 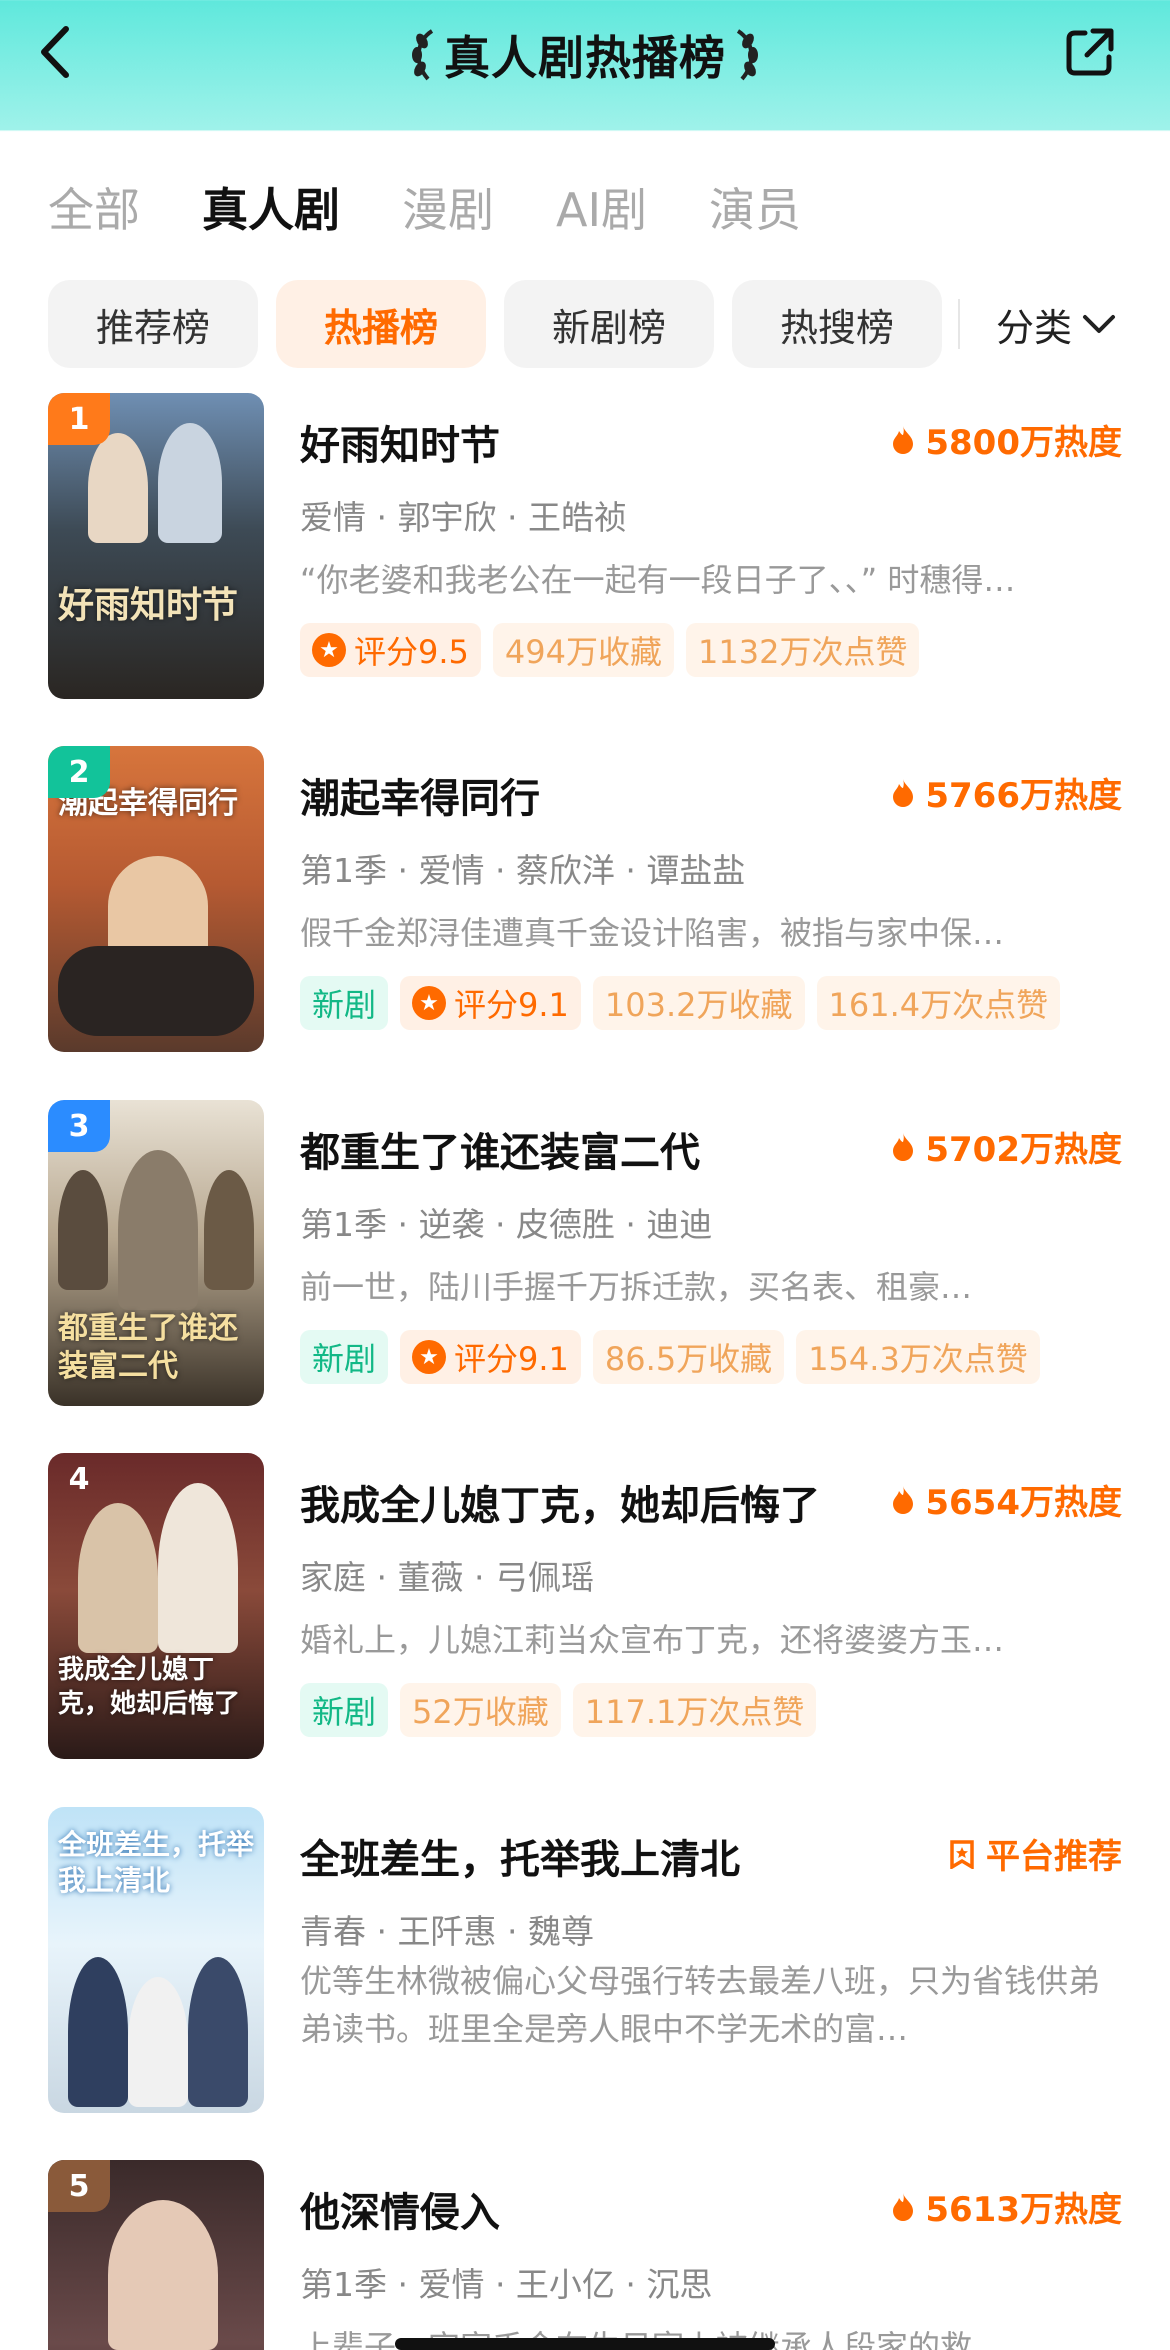 I want to click on favorites-badge: 52万收藏, so click(x=480, y=1710).